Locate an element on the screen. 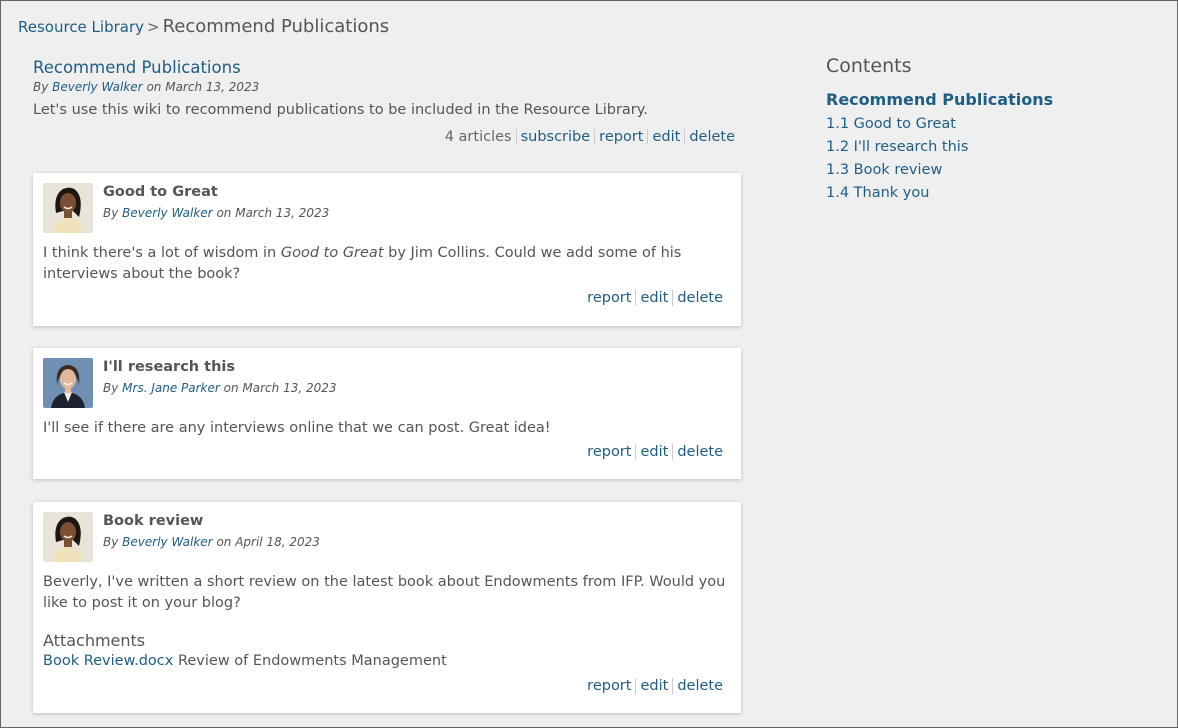 The image size is (1178, 728). contents-item-thank-you: 1.4 Thank you is located at coordinates (991, 193).